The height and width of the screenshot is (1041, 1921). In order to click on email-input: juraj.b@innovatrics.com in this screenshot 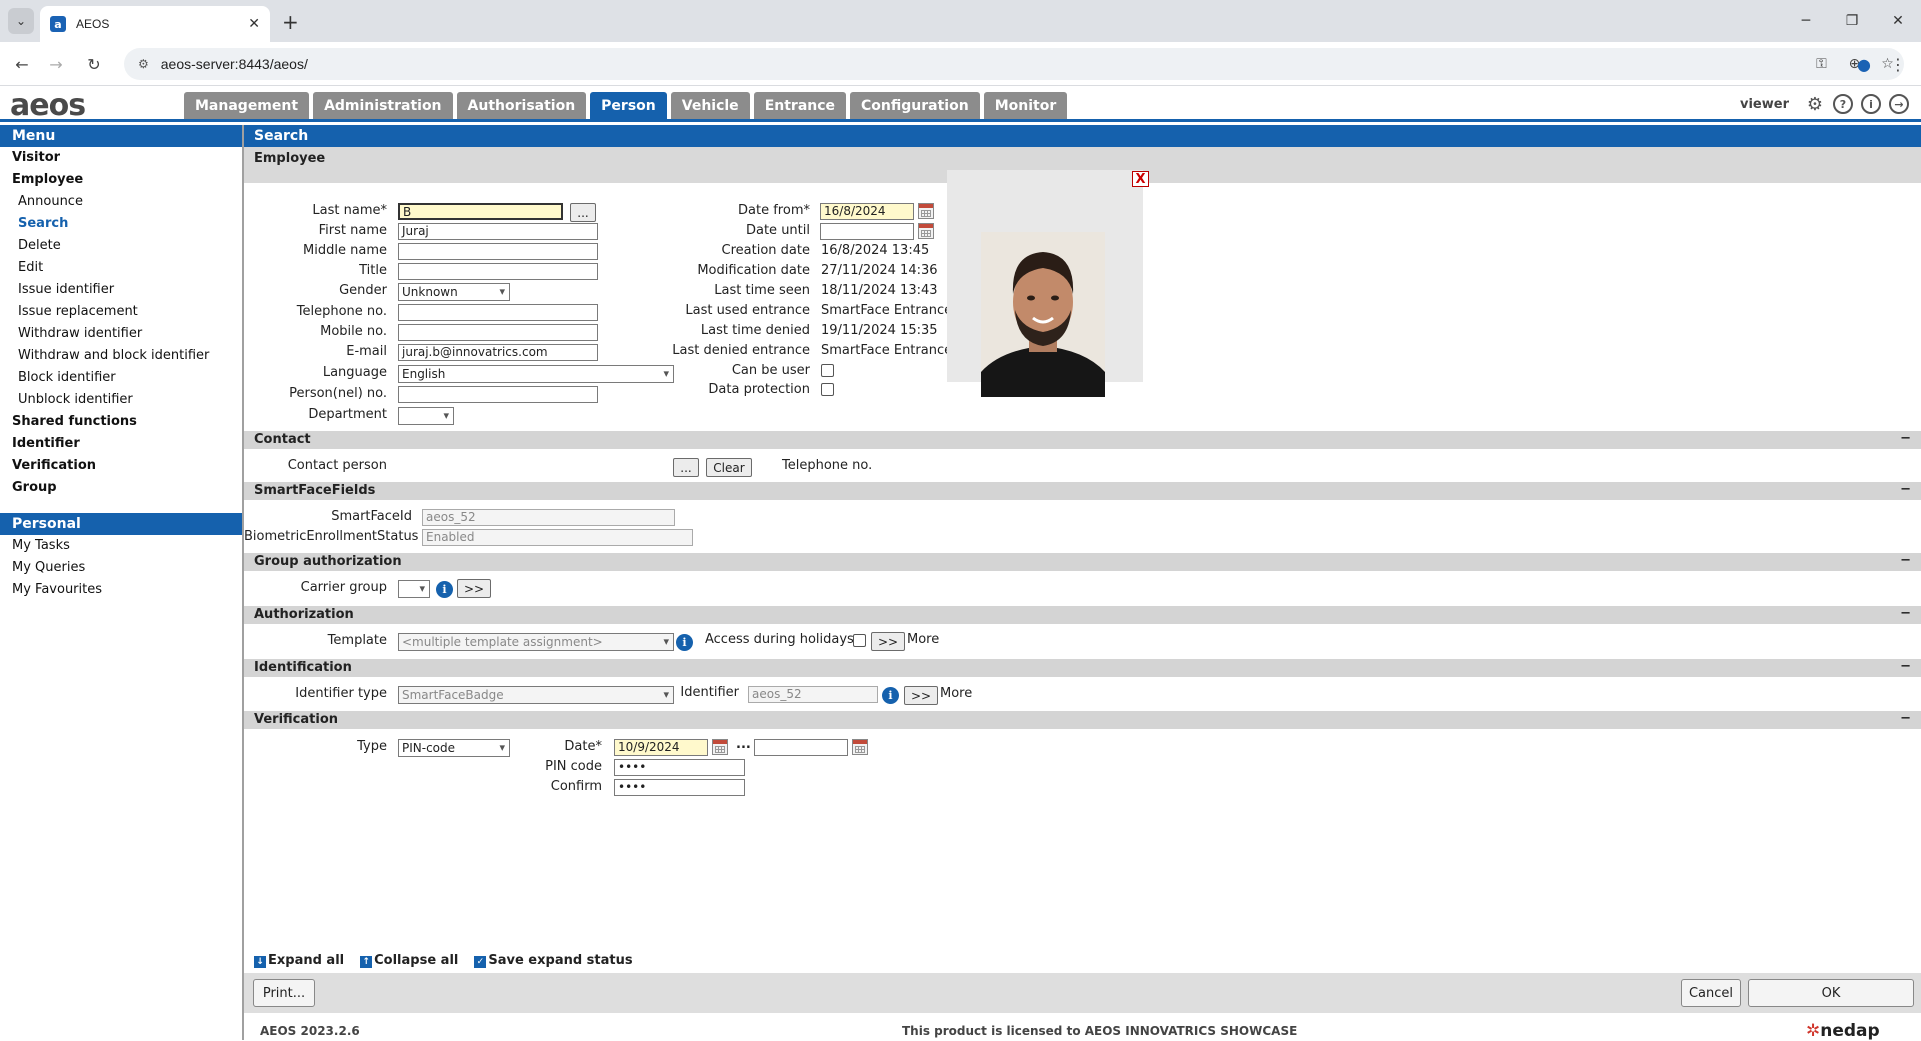, I will do `click(498, 352)`.